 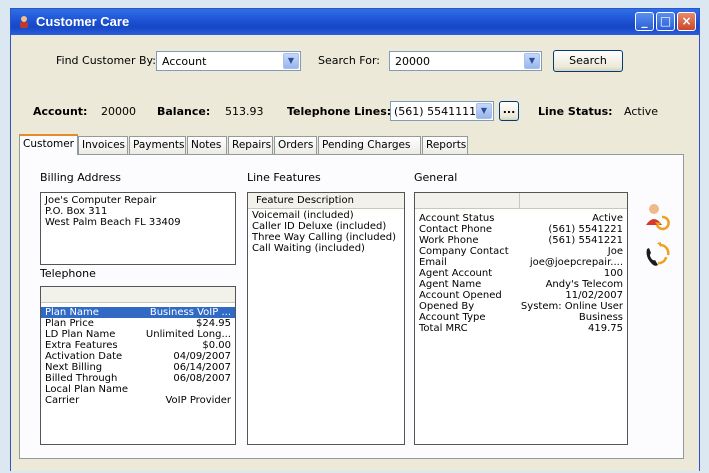 What do you see at coordinates (157, 145) in the screenshot?
I see `tab-payments: Payments` at bounding box center [157, 145].